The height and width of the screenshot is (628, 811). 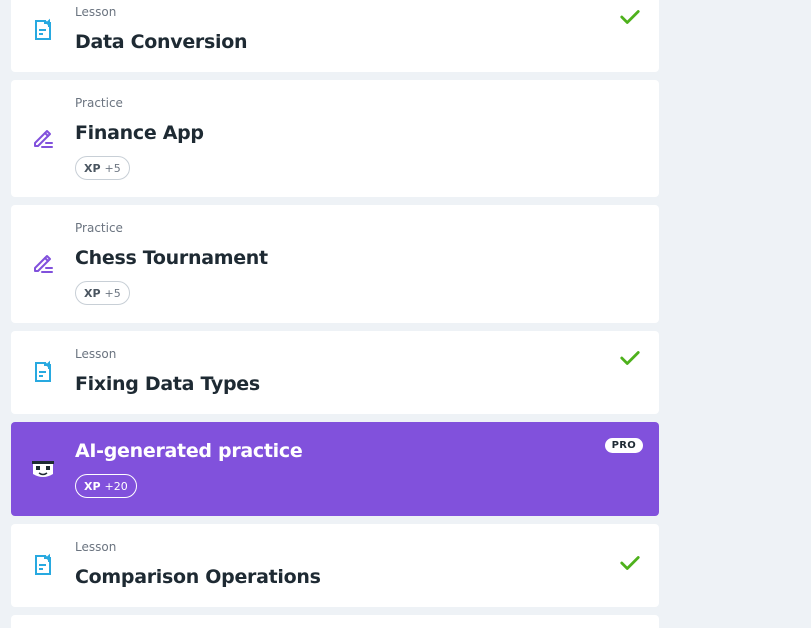 I want to click on next-item-card, so click(x=335, y=621).